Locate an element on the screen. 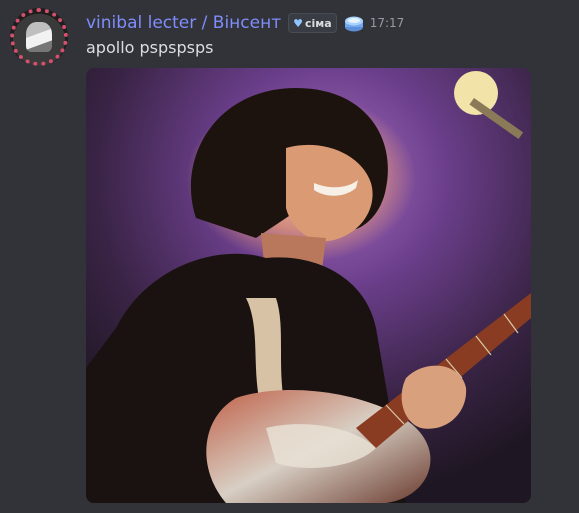 This screenshot has width=579, height=513. timestamp: 17:17 is located at coordinates (387, 23).